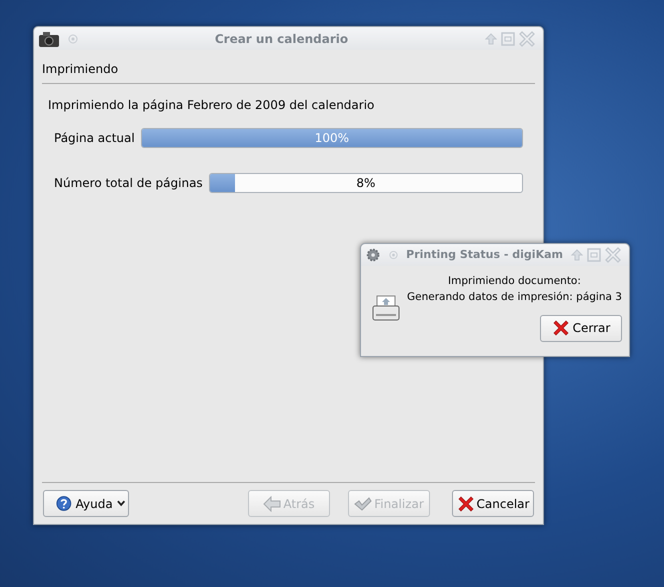  Describe the element at coordinates (94, 138) in the screenshot. I see `progress-label: Página actual` at that location.